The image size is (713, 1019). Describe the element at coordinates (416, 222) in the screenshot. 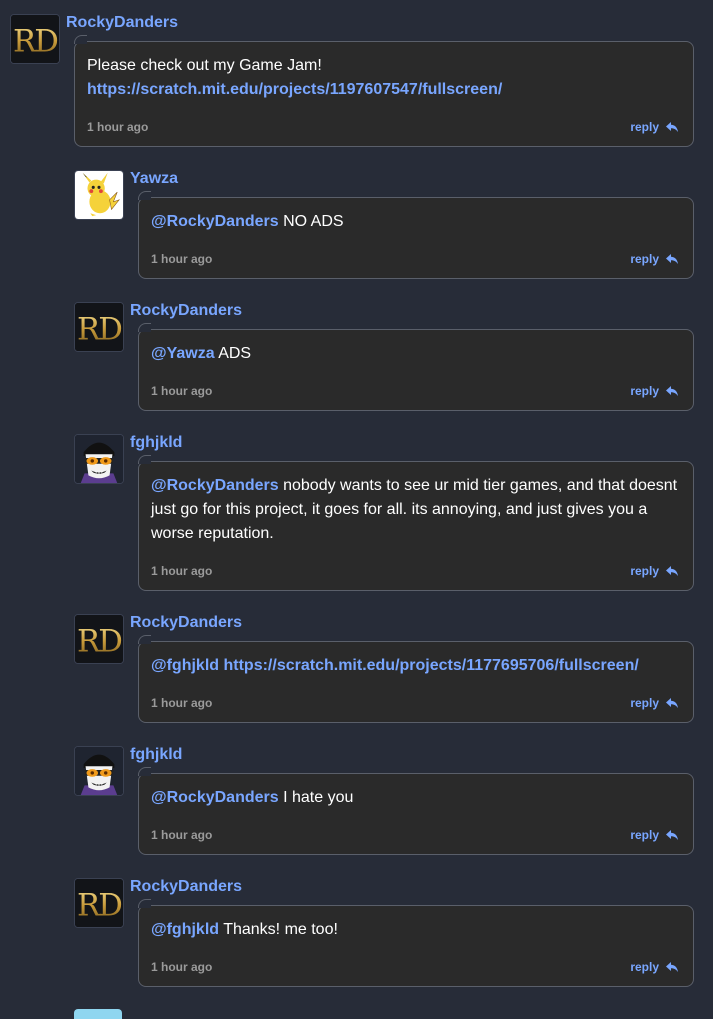

I see `comment-text: @RockyDanders NO ADS` at that location.